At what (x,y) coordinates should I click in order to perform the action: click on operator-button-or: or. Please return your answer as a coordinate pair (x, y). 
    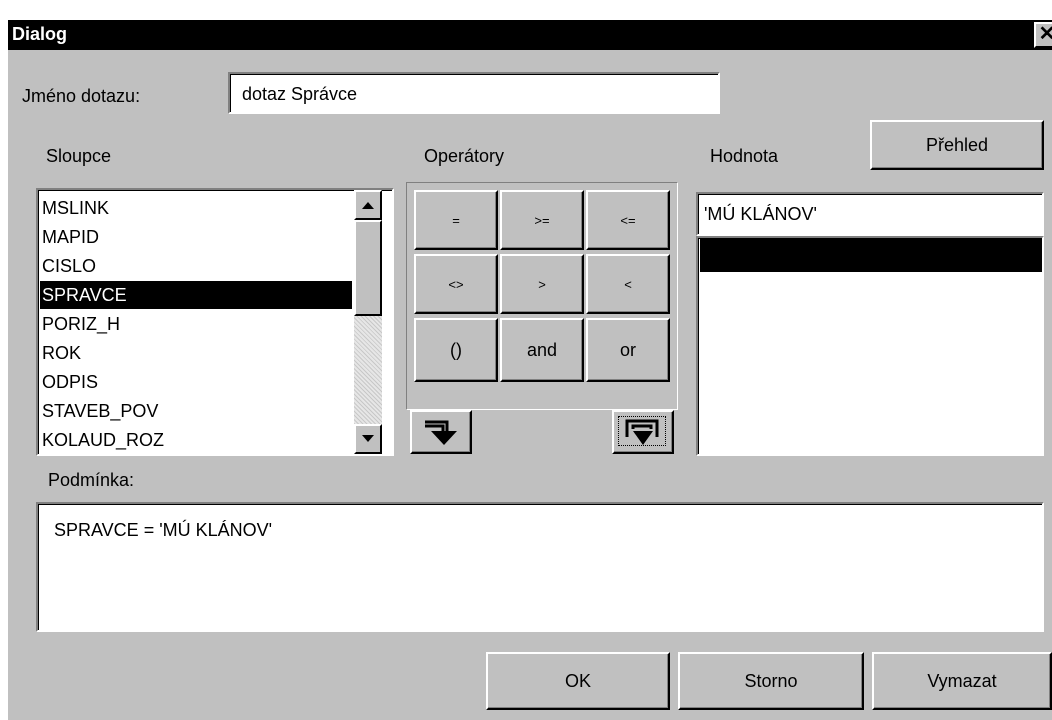
    Looking at the image, I should click on (628, 350).